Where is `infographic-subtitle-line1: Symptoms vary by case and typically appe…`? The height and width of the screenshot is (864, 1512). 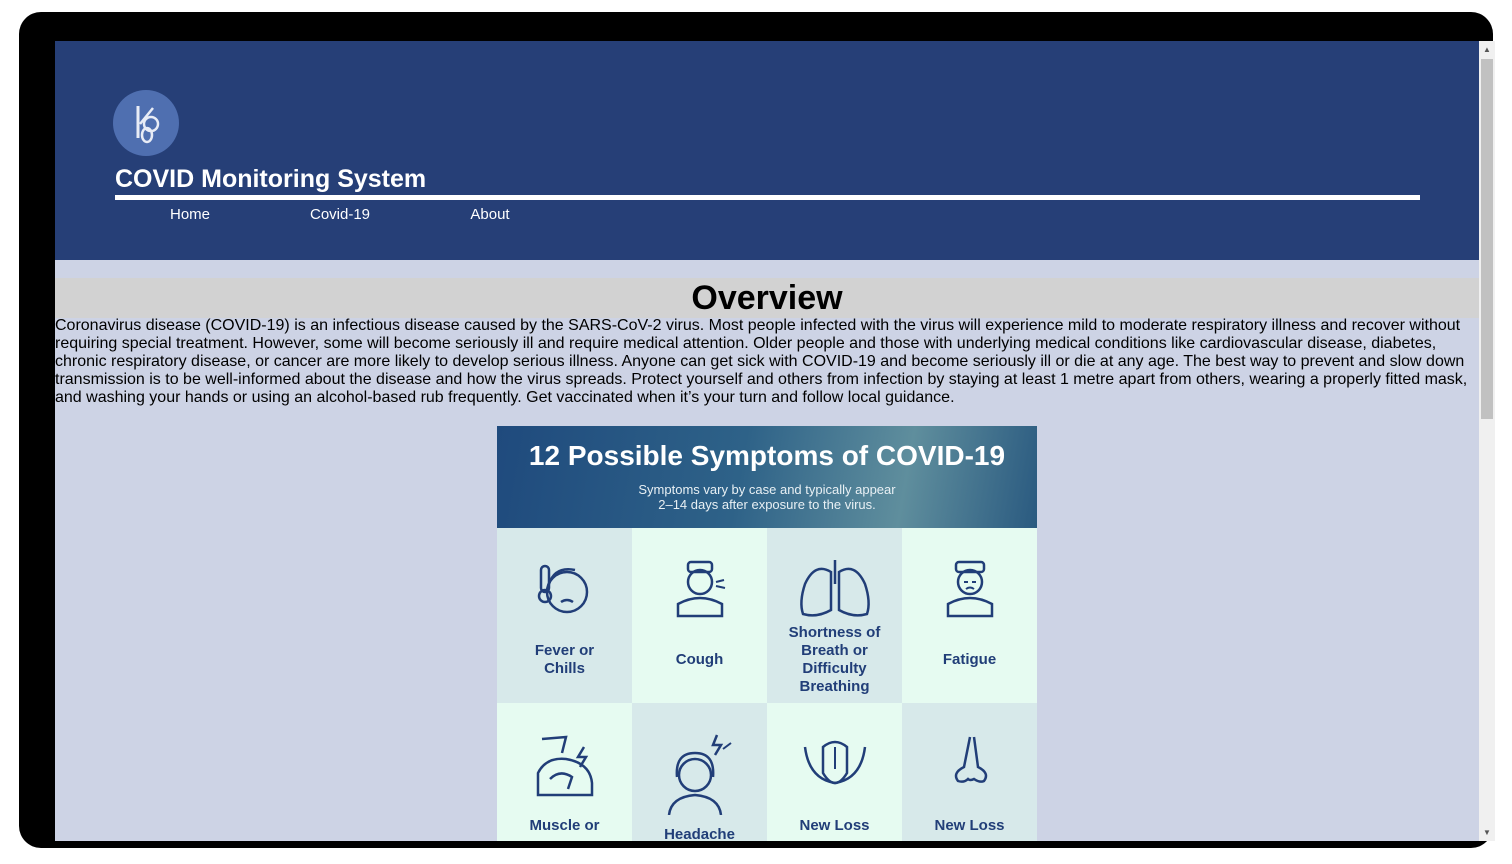 infographic-subtitle-line1: Symptoms vary by case and typically appe… is located at coordinates (767, 489).